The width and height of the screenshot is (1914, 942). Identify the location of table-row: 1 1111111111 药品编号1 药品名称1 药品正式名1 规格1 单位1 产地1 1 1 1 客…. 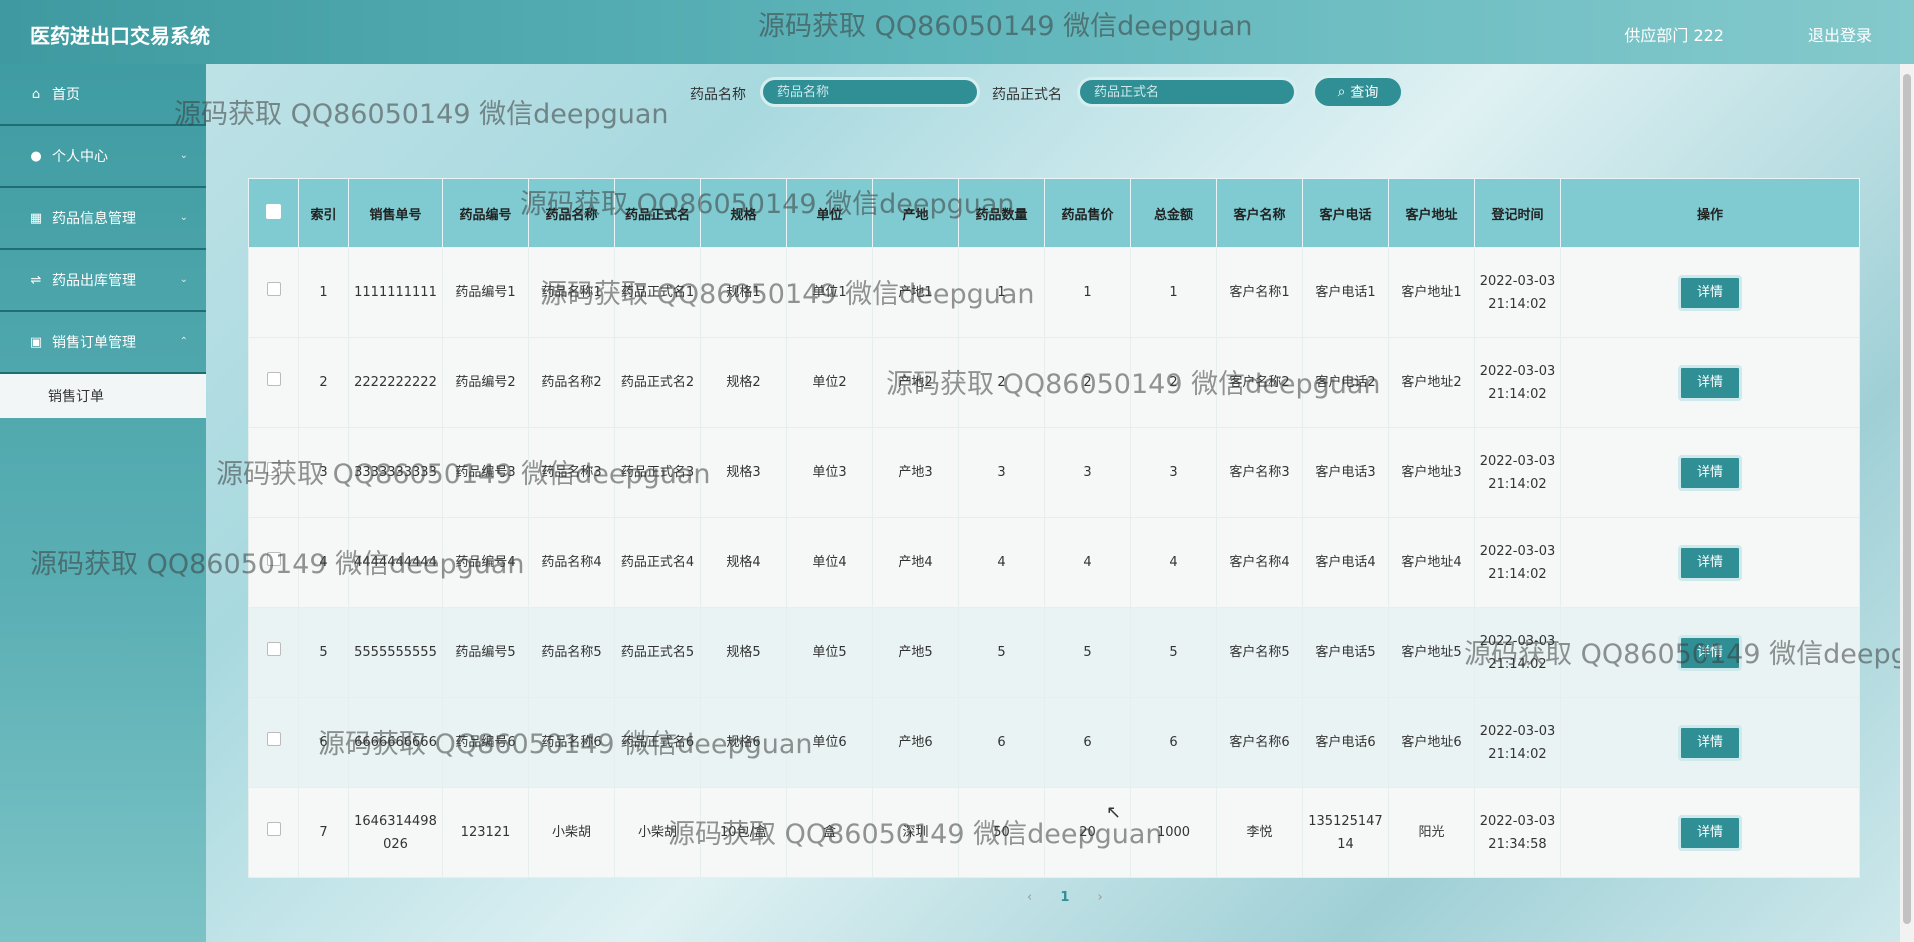
(1054, 292).